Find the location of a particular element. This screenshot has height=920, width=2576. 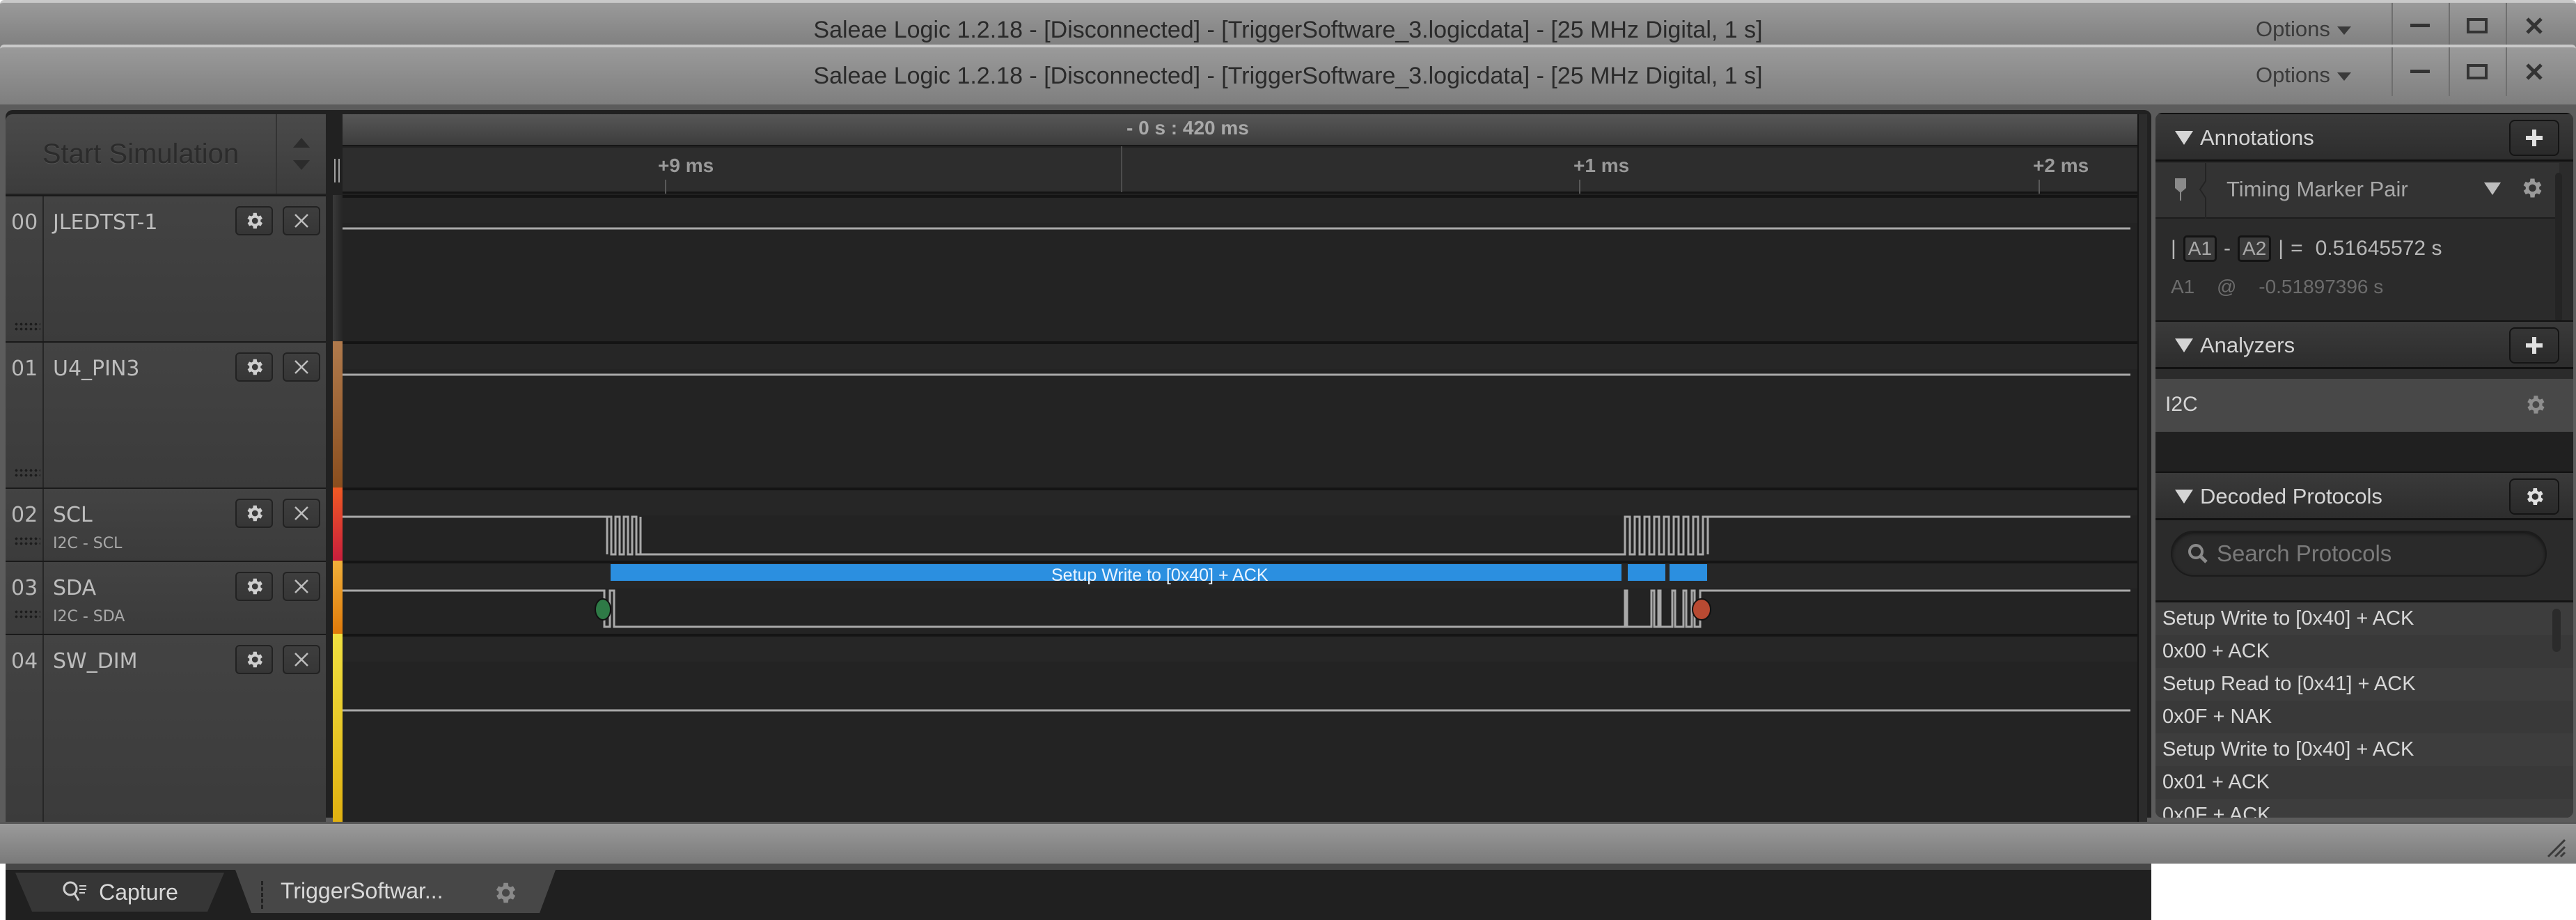

tick-label: +9 ms is located at coordinates (686, 165).